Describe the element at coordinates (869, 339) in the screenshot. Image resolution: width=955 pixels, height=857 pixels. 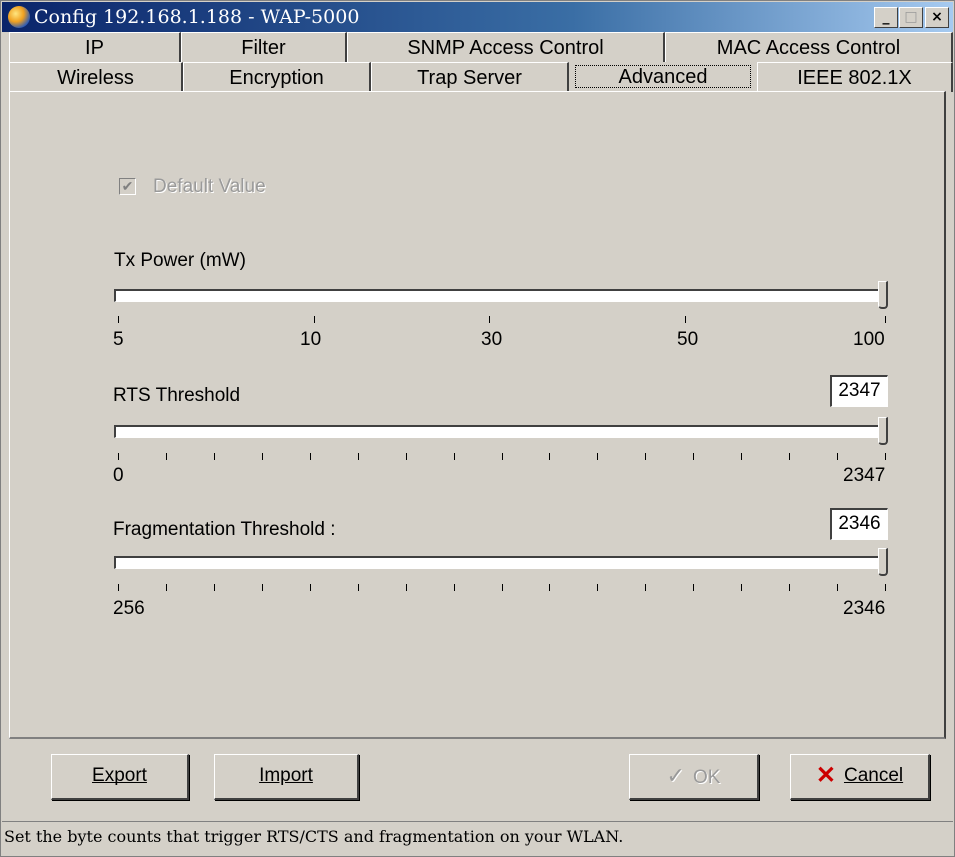
I see `tx-tick-label-100: 100` at that location.